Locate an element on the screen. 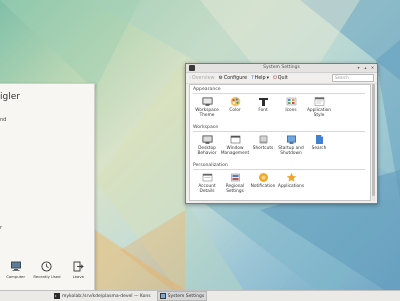 The image size is (400, 301). quit-label: Quit is located at coordinates (282, 78).